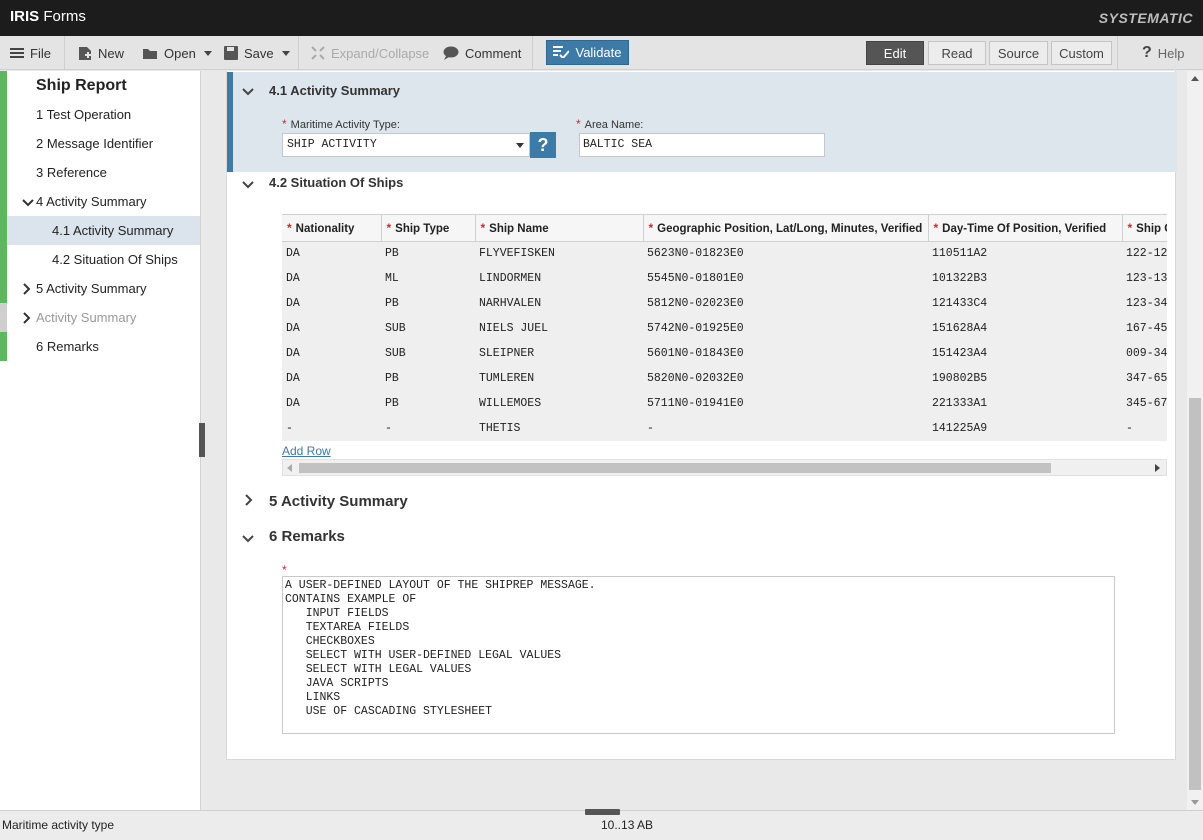 This screenshot has width=1203, height=840. Describe the element at coordinates (785, 378) in the screenshot. I see `table-cell: 5820N0-02032E0` at that location.